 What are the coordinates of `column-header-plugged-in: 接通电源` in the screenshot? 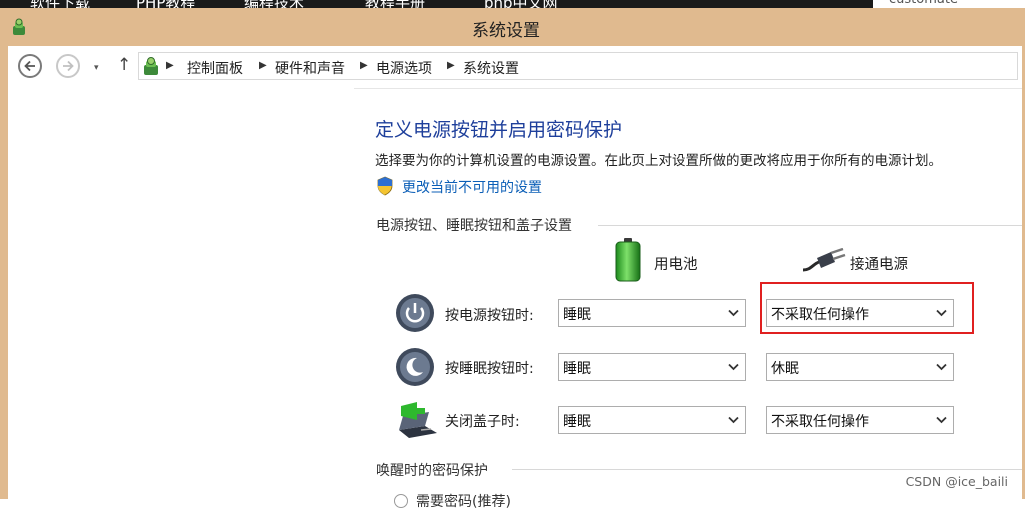 It's located at (879, 265).